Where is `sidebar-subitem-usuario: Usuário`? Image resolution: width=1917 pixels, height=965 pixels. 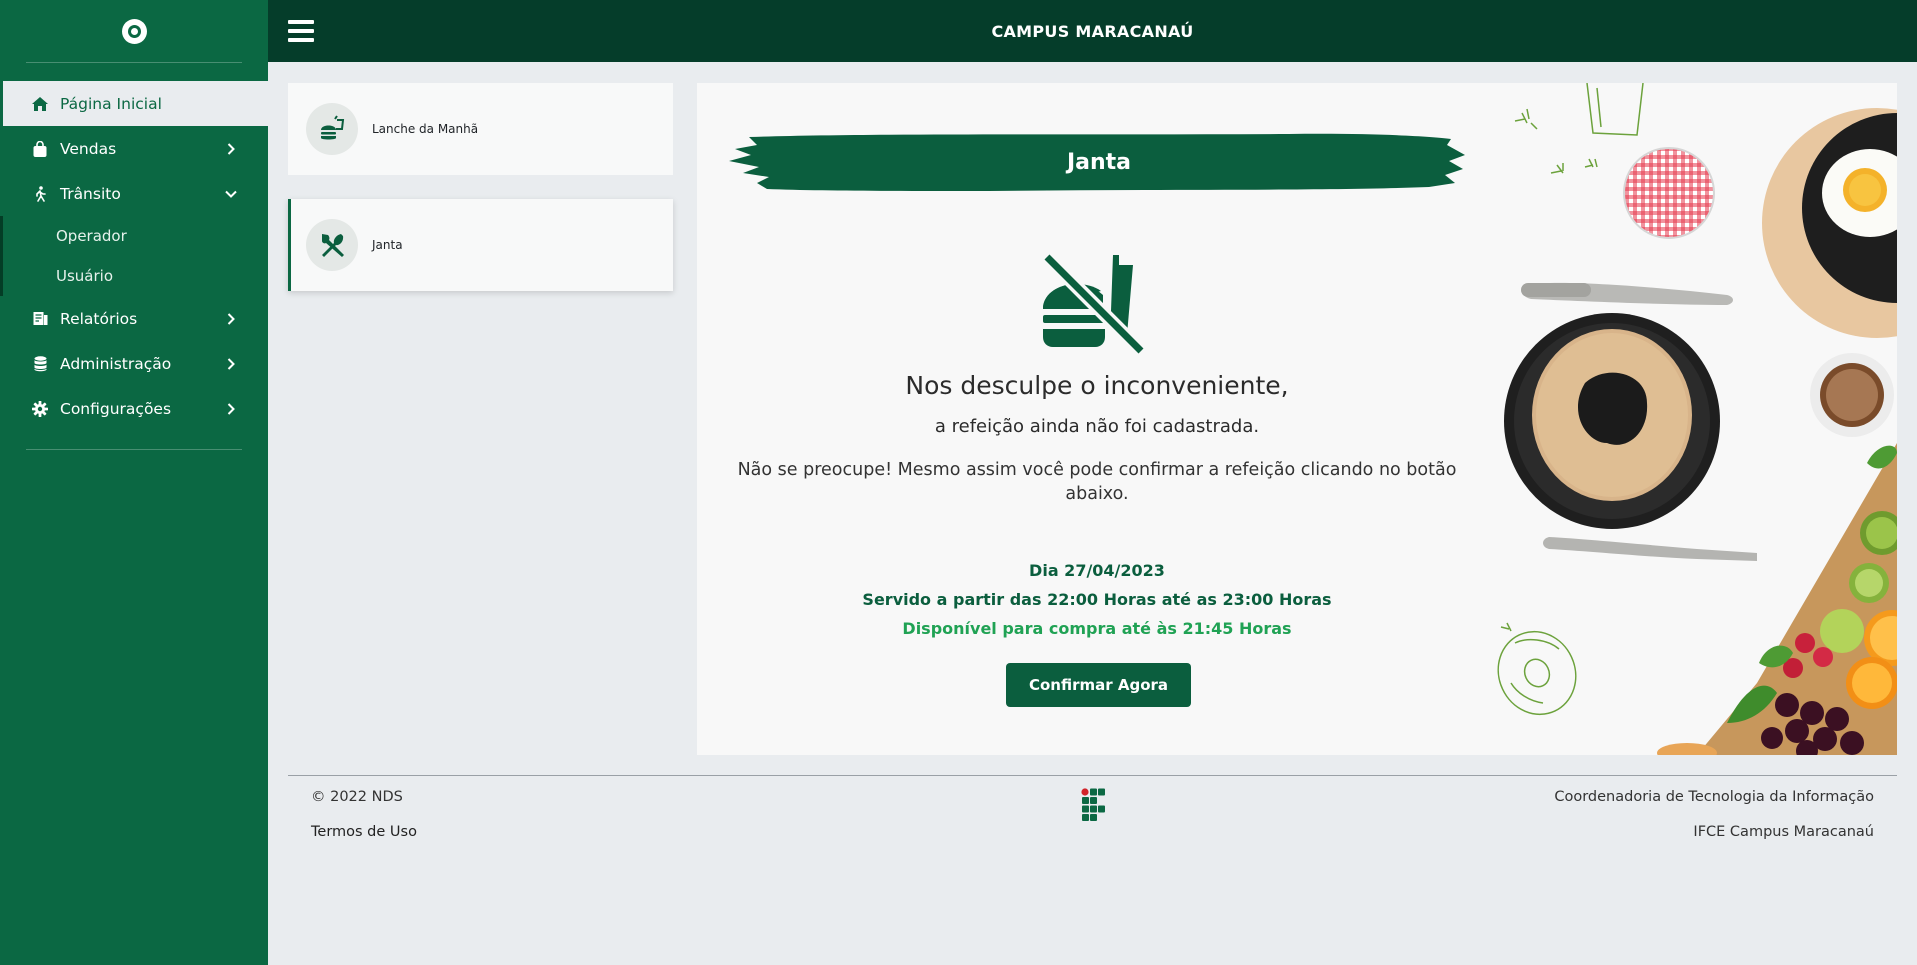
sidebar-subitem-usuario: Usuário is located at coordinates (135, 276).